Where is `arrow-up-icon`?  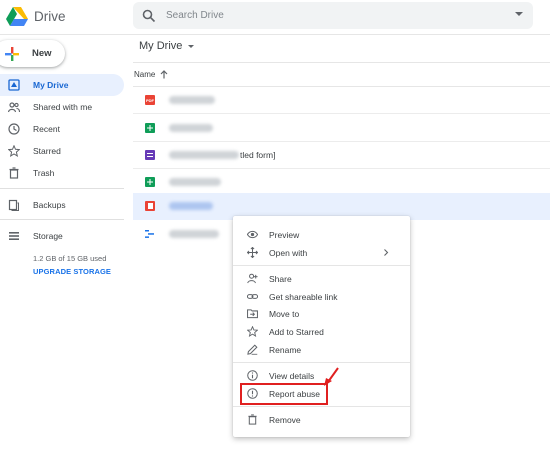
arrow-up-icon is located at coordinates (164, 74).